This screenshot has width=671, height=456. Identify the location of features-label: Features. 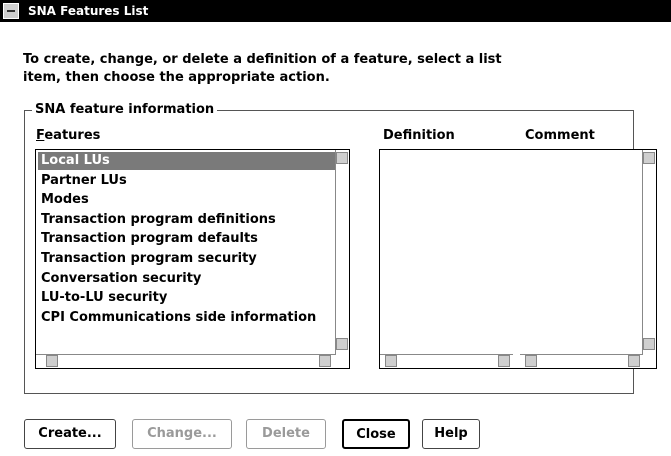
(68, 136).